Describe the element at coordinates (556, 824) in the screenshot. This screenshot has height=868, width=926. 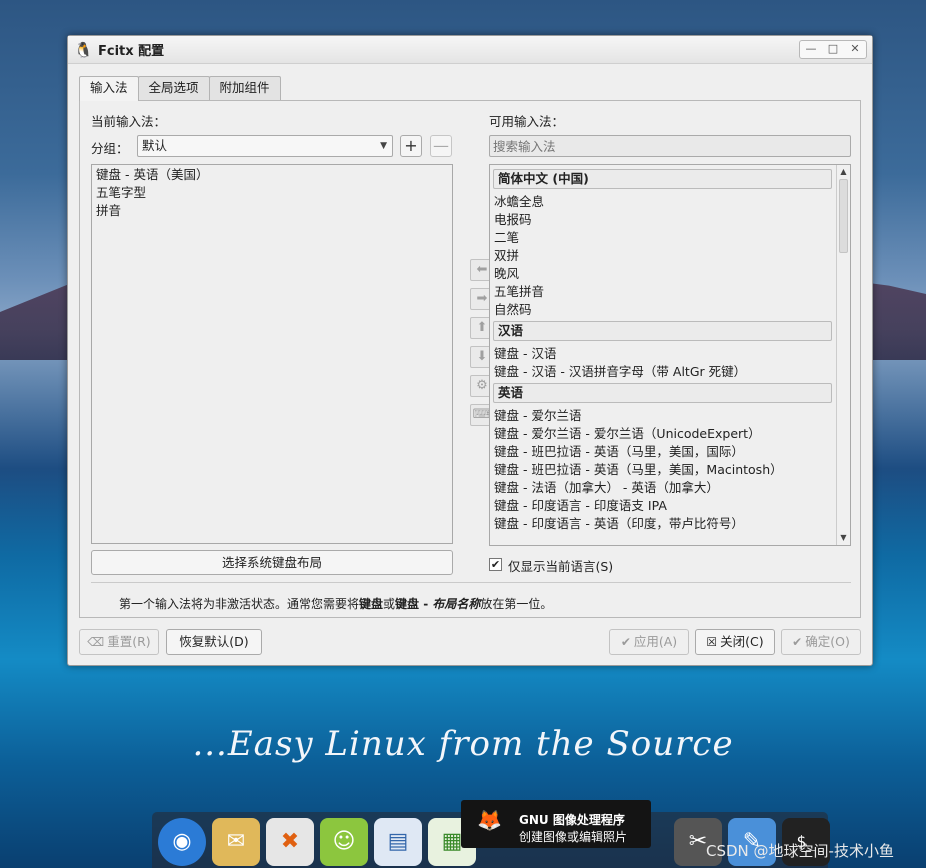
I see `gimp-tooltip: 🦊 GNU 图像处理程序 创建图像或编辑照片` at that location.